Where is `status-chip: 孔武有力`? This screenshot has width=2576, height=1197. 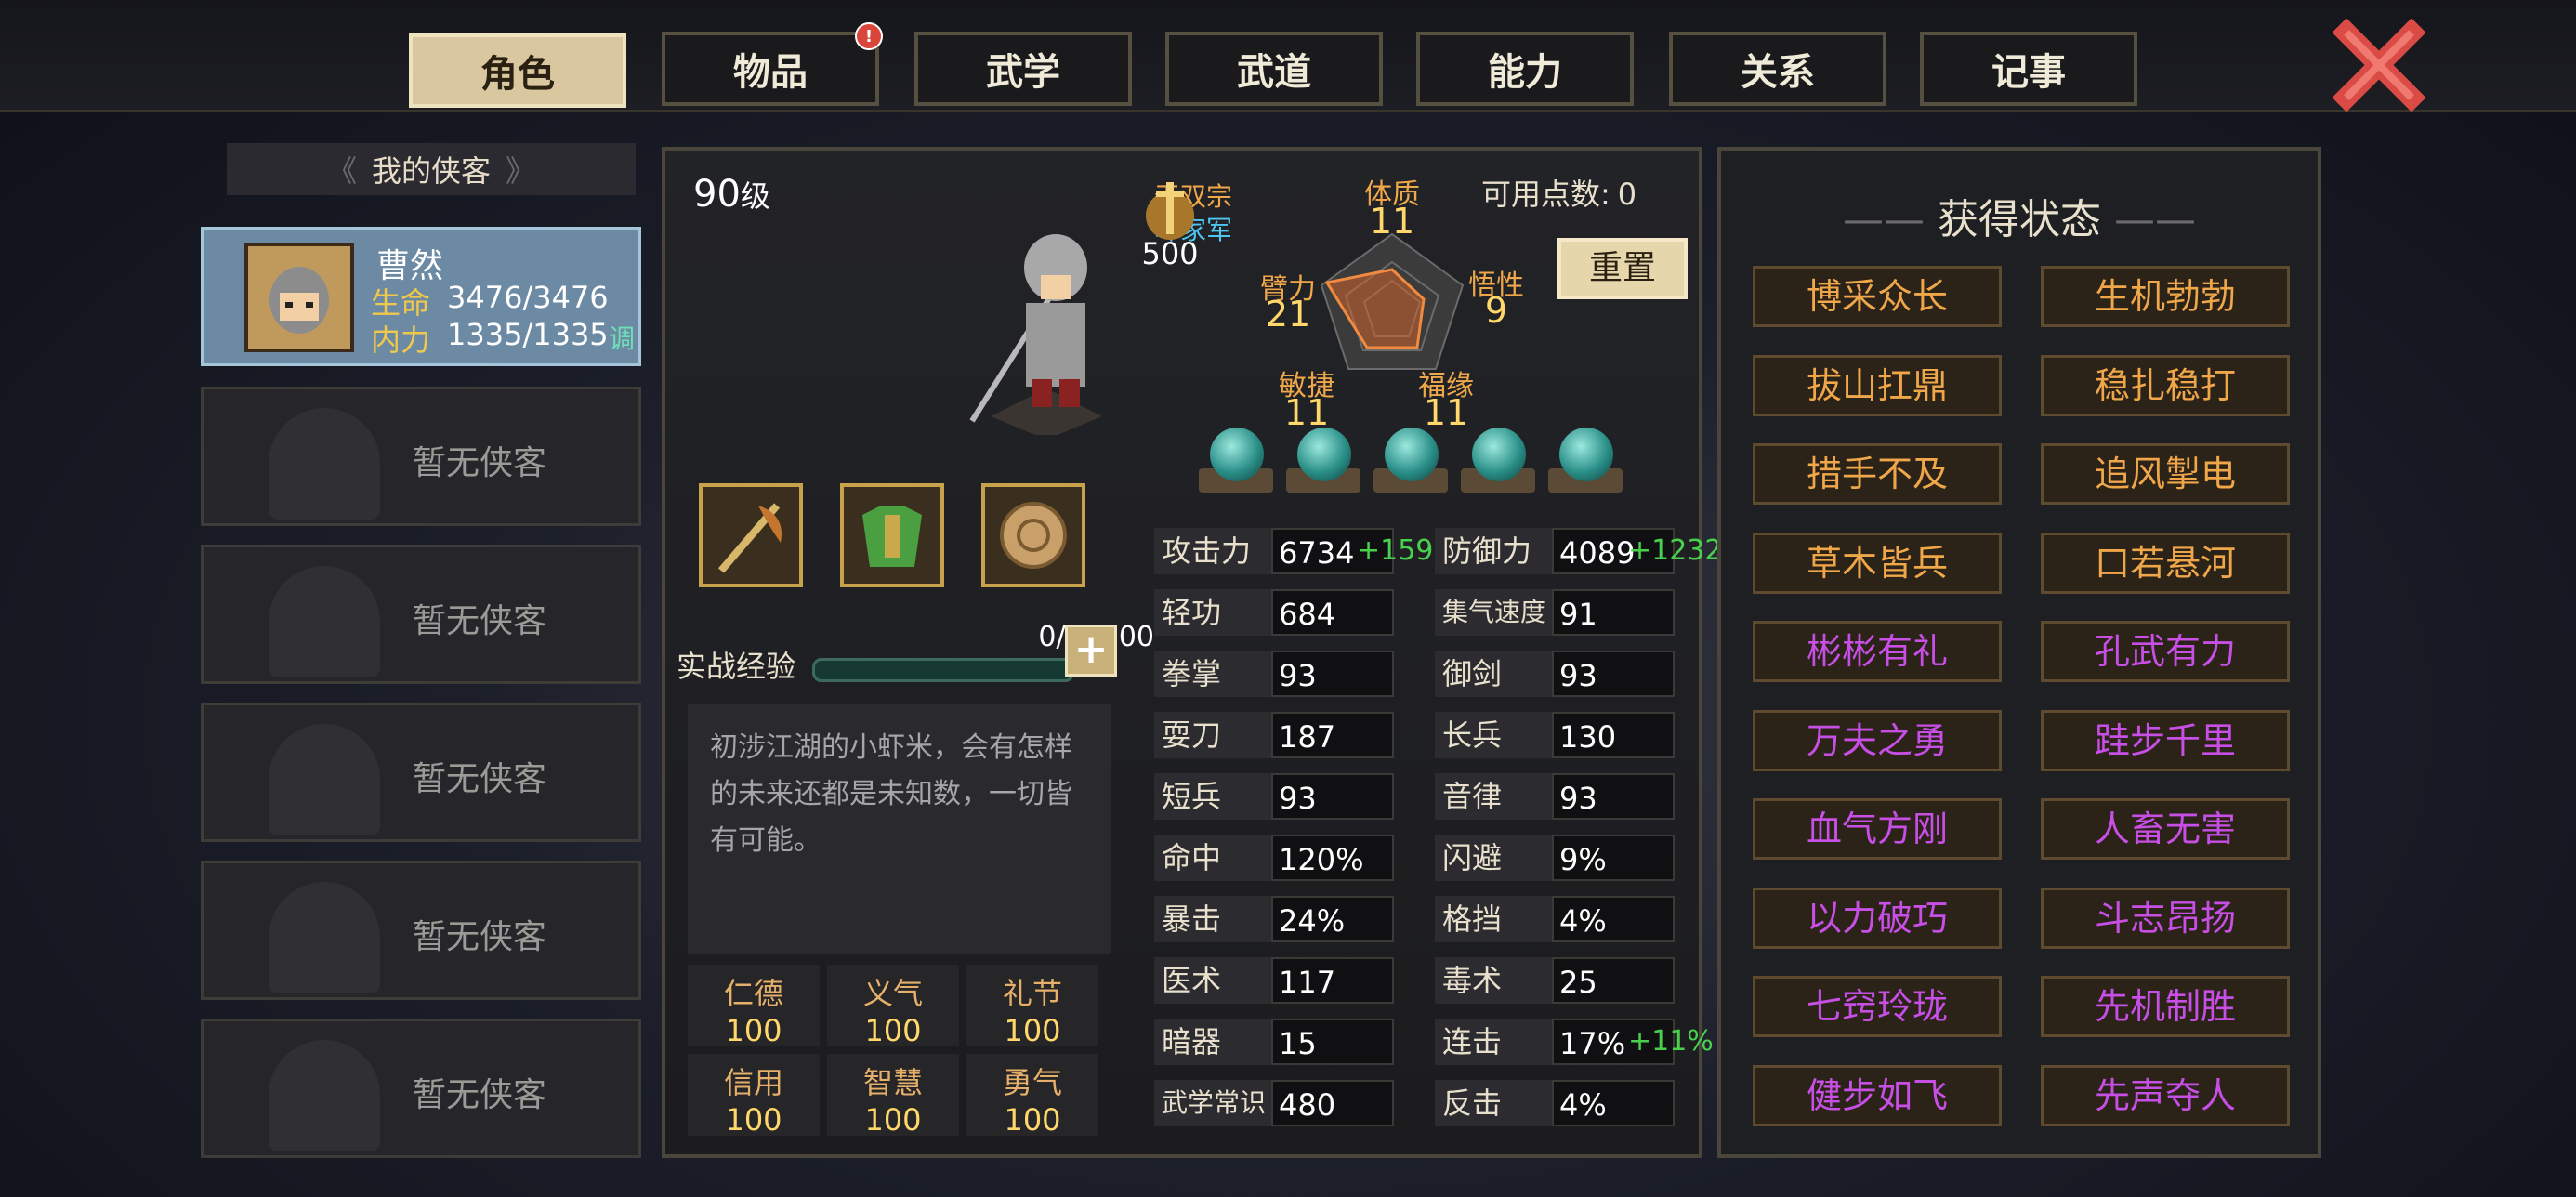 status-chip: 孔武有力 is located at coordinates (2165, 651).